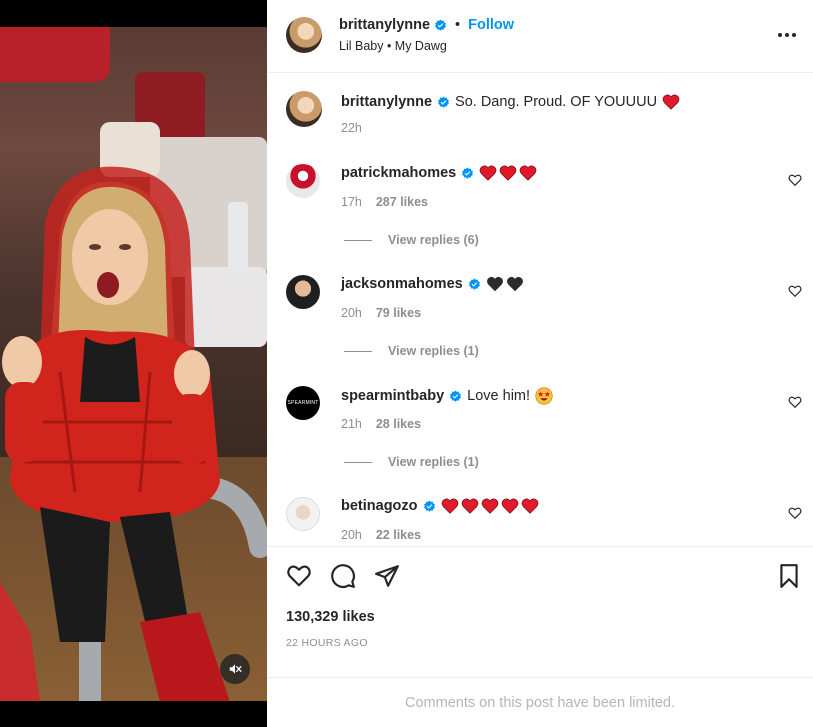  What do you see at coordinates (491, 25) in the screenshot?
I see `follow-button: Follow` at bounding box center [491, 25].